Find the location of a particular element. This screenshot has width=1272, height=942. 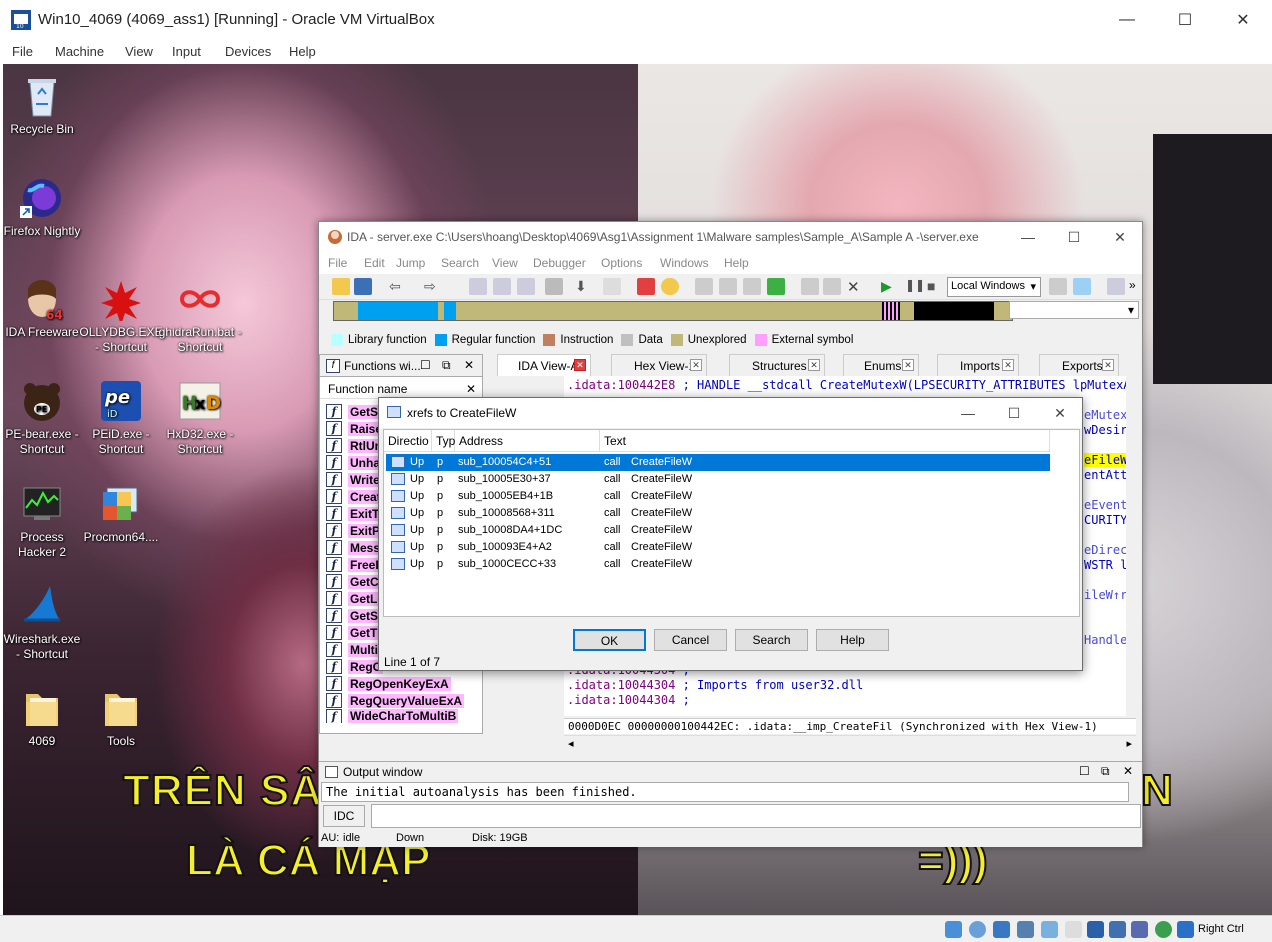

xref-row: Up p sub_1000CECC+33 call CreateFileW is located at coordinates (718, 564).